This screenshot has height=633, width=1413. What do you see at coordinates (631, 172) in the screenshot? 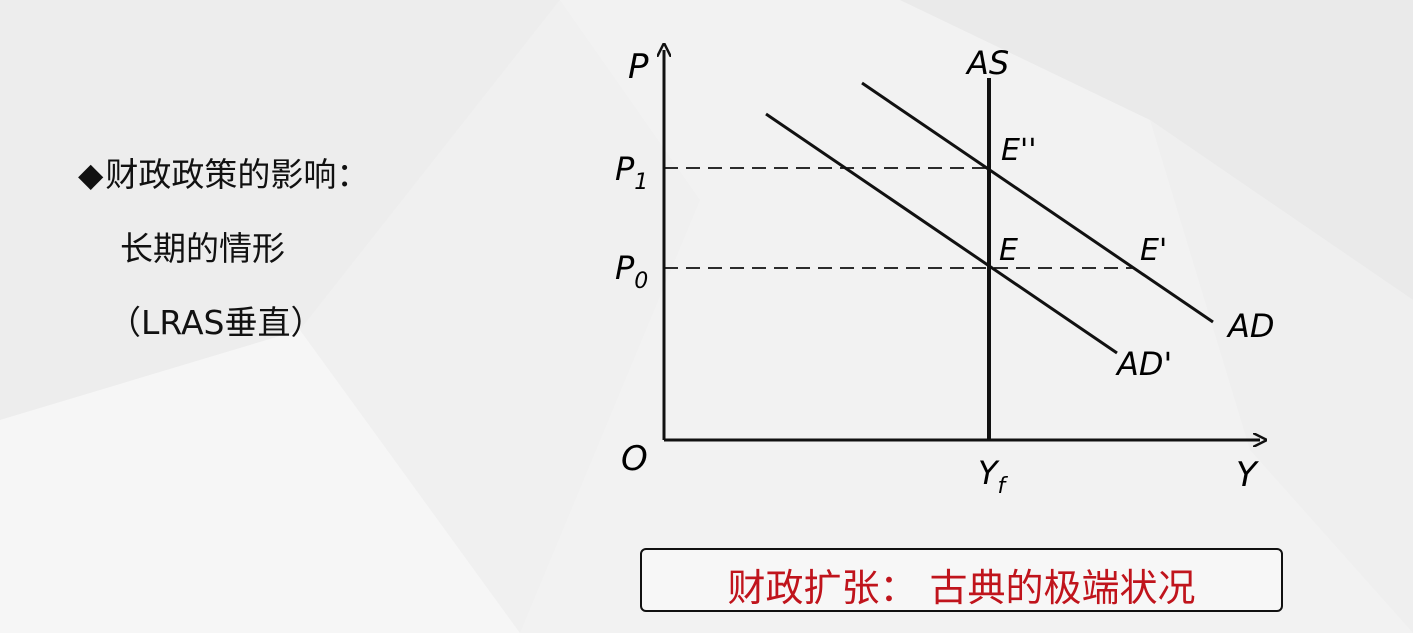
I see `p1-label: P1` at bounding box center [631, 172].